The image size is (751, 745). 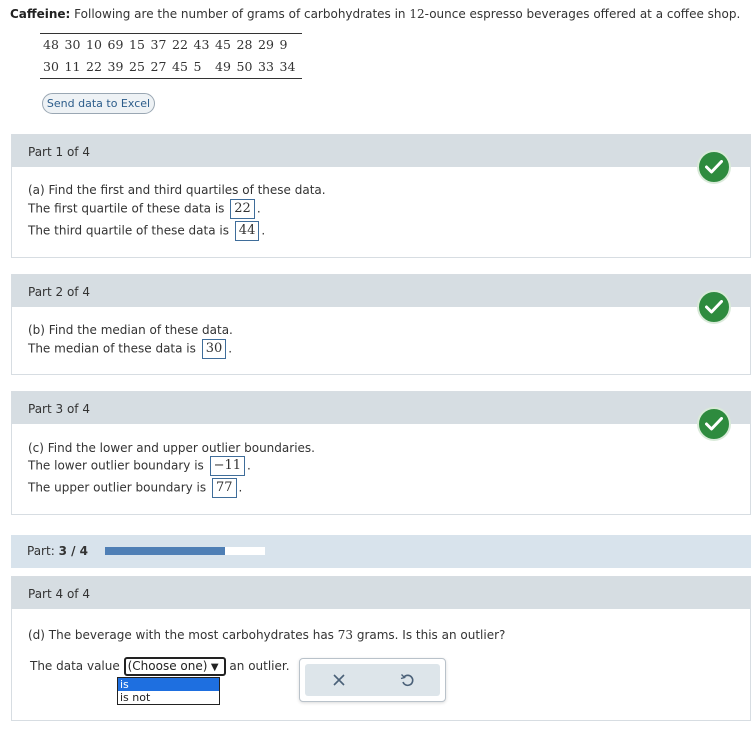 I want to click on data-cell: 5, so click(x=197, y=66).